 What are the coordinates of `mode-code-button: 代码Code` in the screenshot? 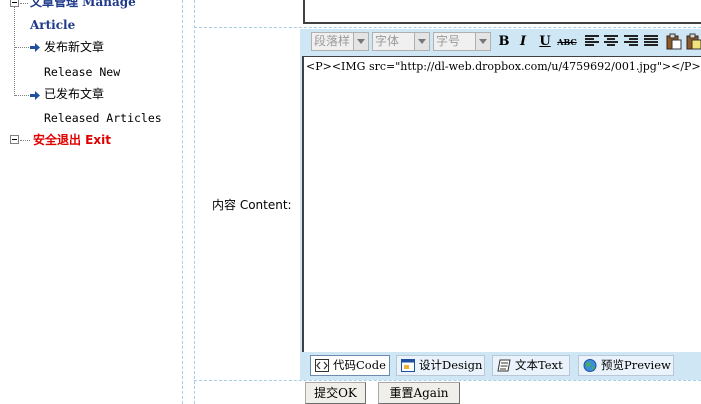 It's located at (350, 365).